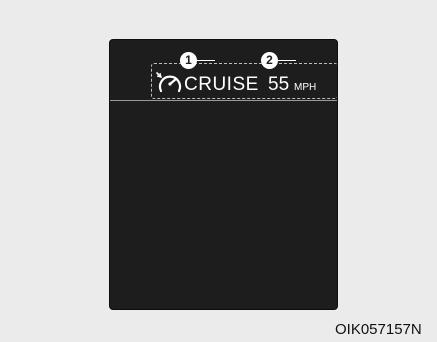 The height and width of the screenshot is (342, 437). I want to click on callout-marker-2: 2, so click(269, 60).